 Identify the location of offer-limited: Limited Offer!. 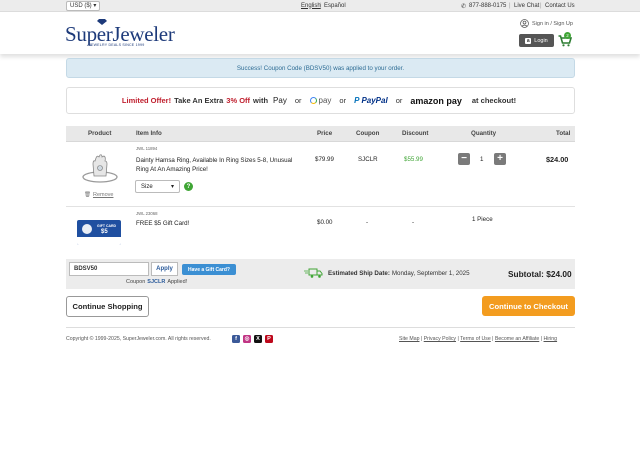
(146, 100).